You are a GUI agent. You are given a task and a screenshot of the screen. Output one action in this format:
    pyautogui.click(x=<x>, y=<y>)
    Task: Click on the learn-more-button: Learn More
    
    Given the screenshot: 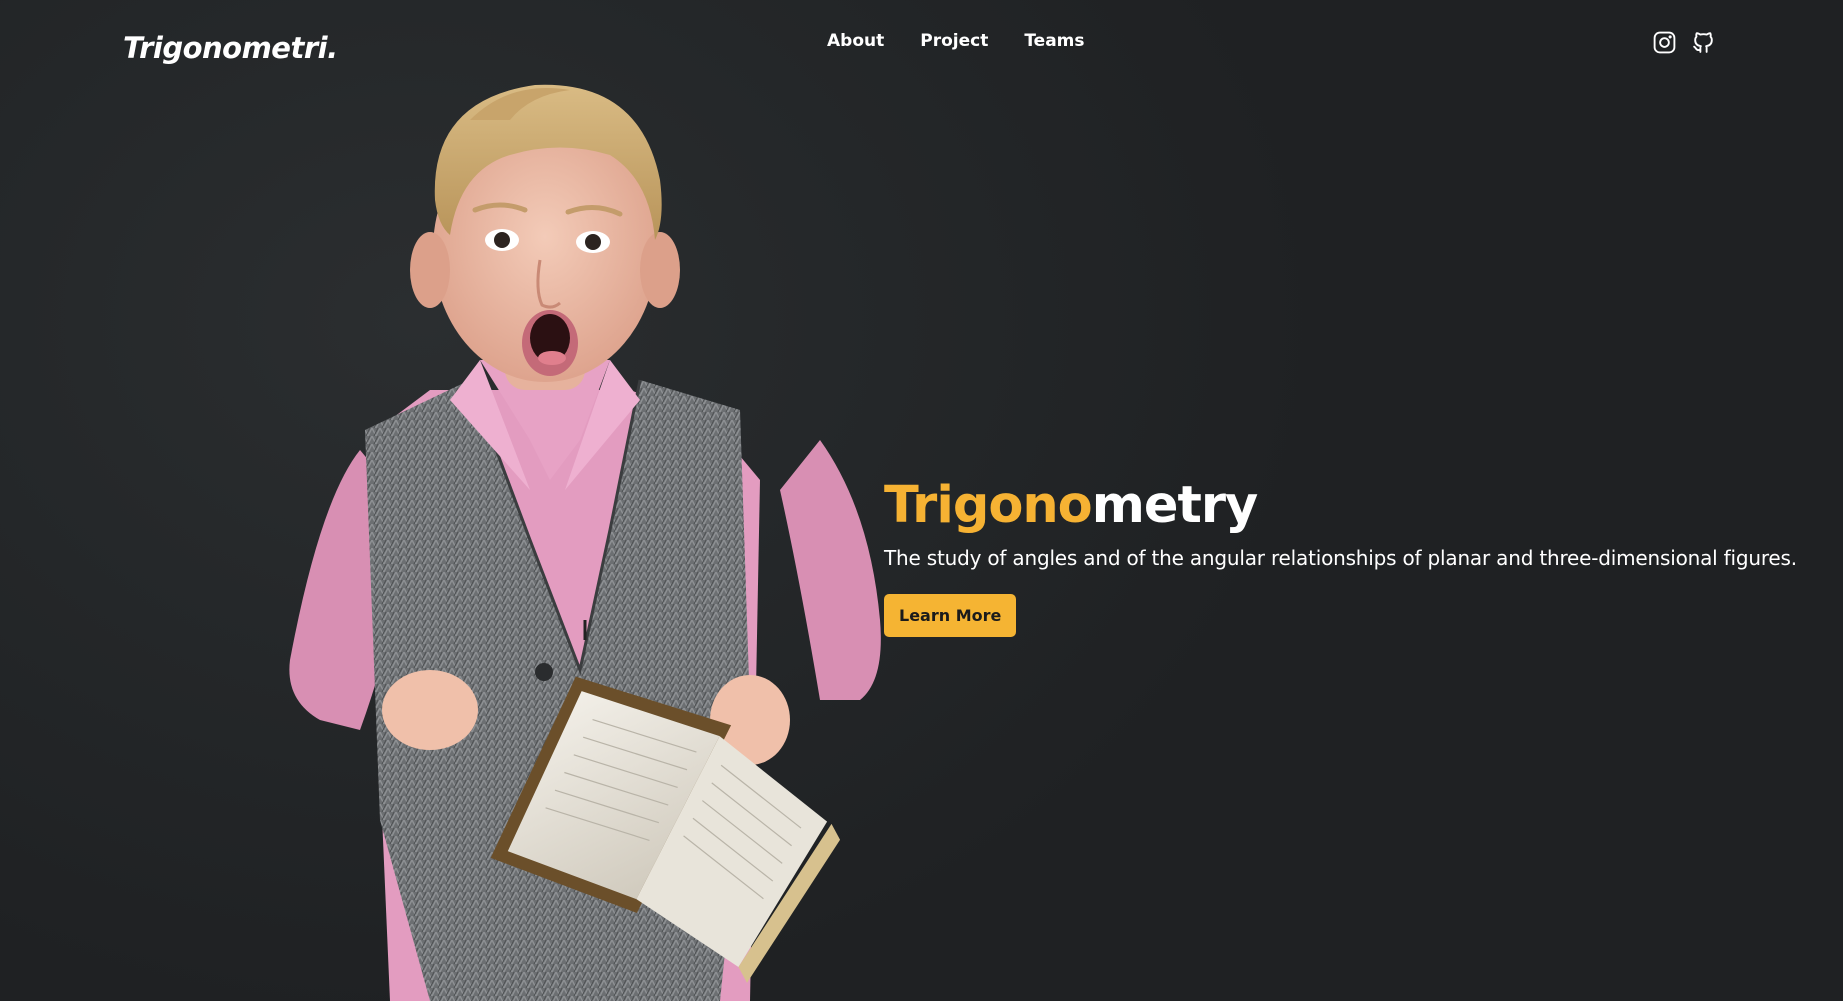 What is the action you would take?
    pyautogui.click(x=950, y=615)
    